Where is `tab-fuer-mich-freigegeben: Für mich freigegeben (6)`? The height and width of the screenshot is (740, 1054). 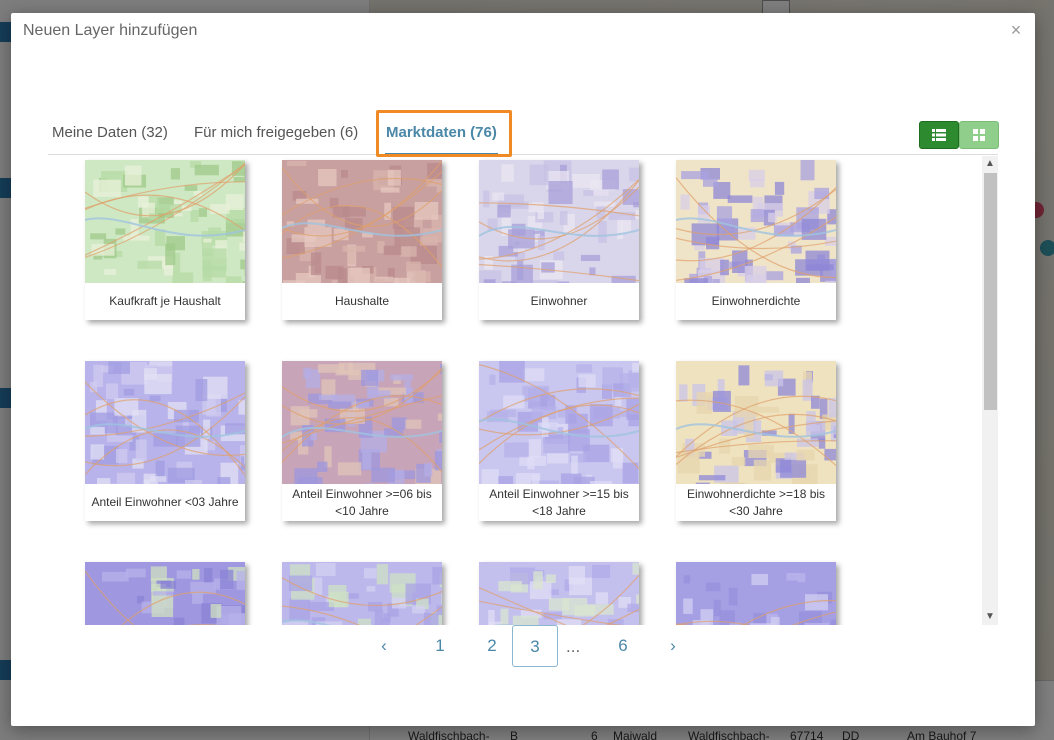
tab-fuer-mich-freigegeben: Für mich freigegeben (6) is located at coordinates (276, 133).